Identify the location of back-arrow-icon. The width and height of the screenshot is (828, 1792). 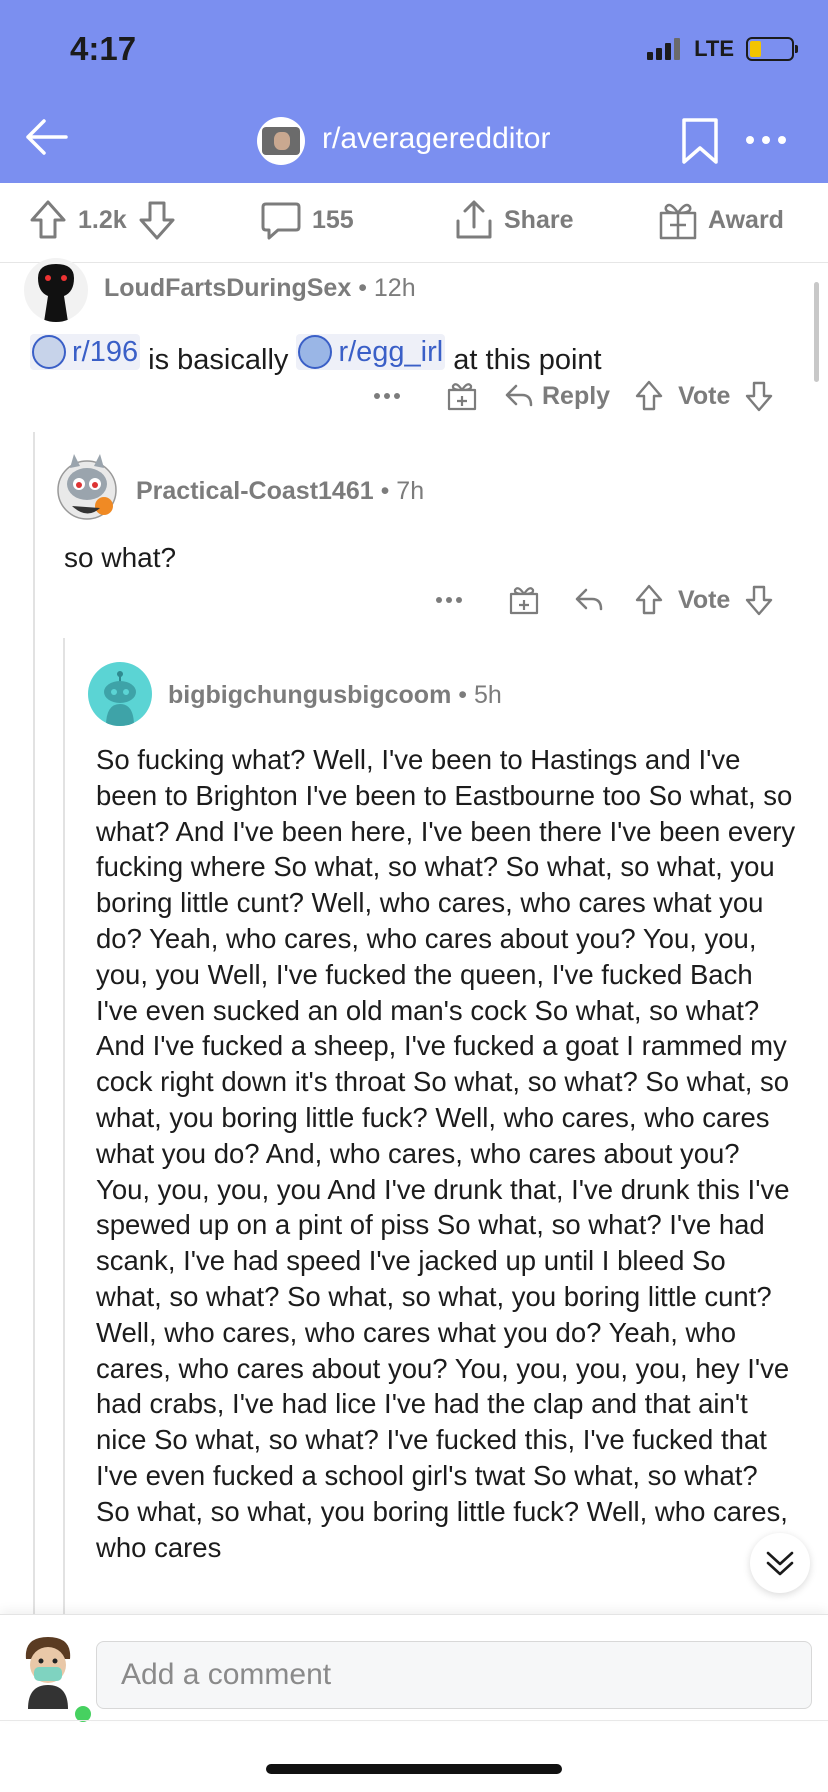
(47, 137).